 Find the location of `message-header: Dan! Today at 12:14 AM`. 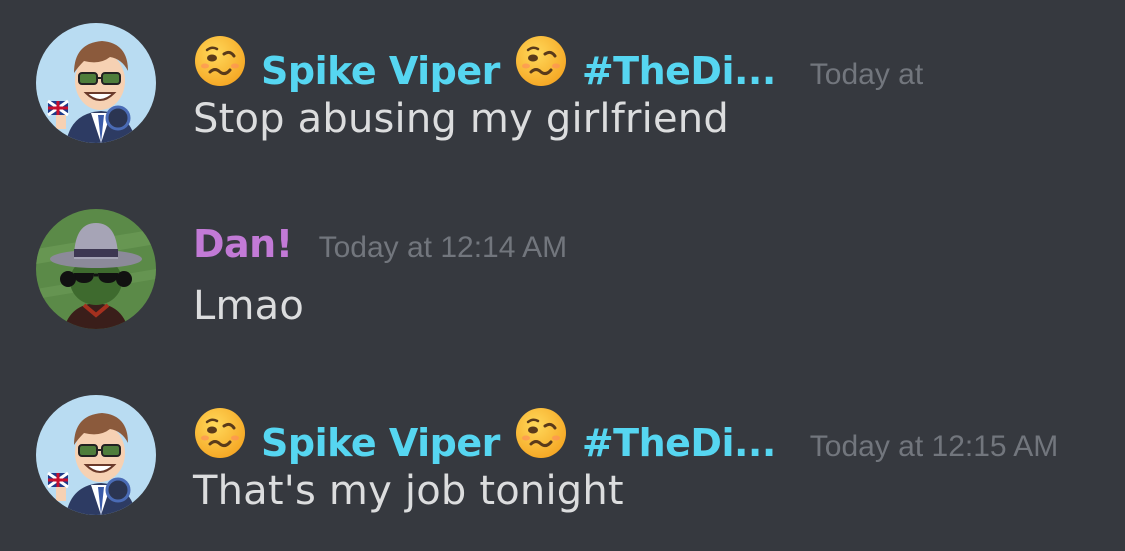

message-header: Dan! Today at 12:14 AM is located at coordinates (380, 244).